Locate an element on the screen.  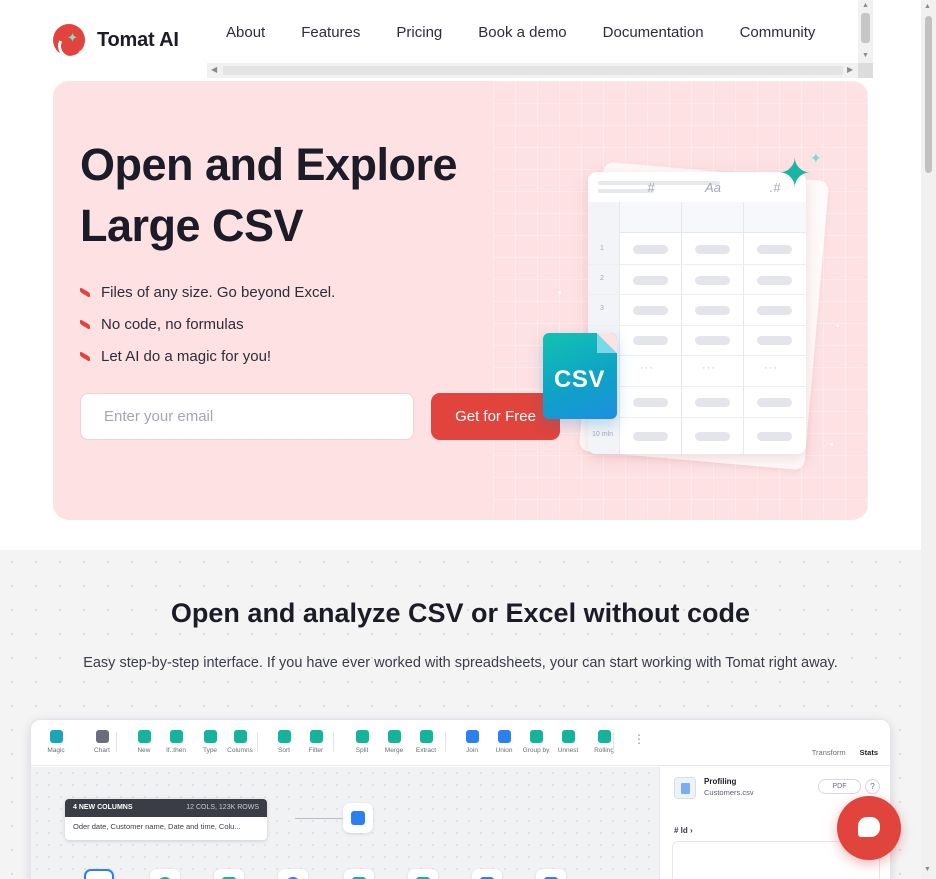
group-by-icon is located at coordinates (536, 736).